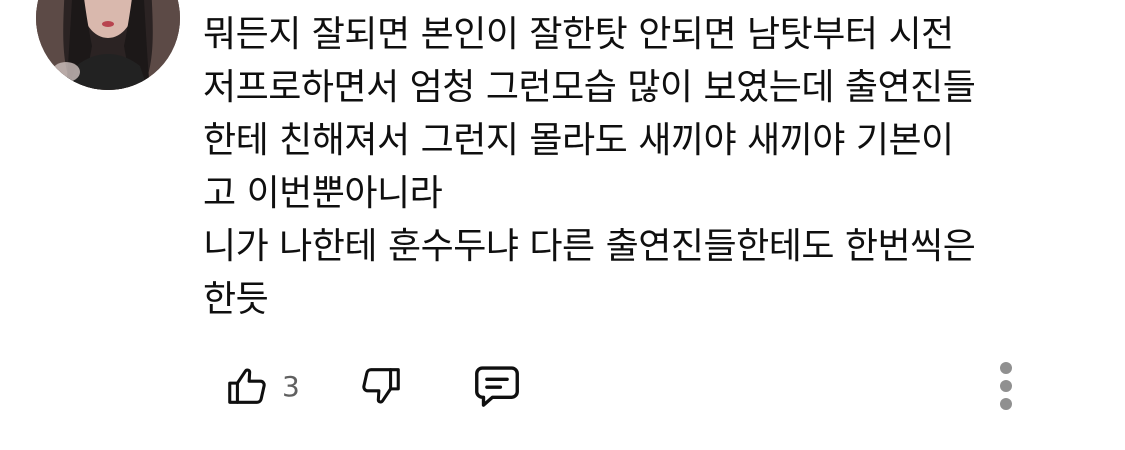 Image resolution: width=1125 pixels, height=450 pixels. Describe the element at coordinates (236, 299) in the screenshot. I see `comment-line: 한듯` at that location.